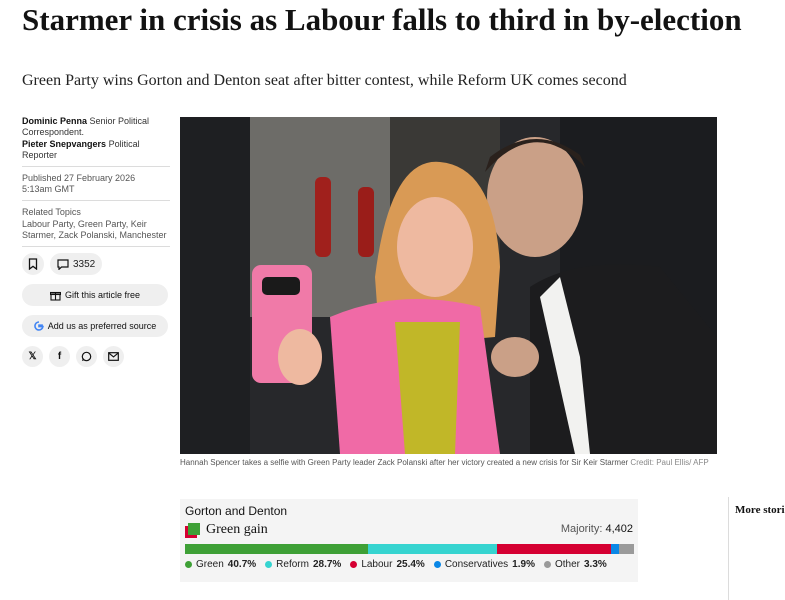 The image size is (785, 600). Describe the element at coordinates (64, 144) in the screenshot. I see `author-name: Pieter Snepvangers` at that location.